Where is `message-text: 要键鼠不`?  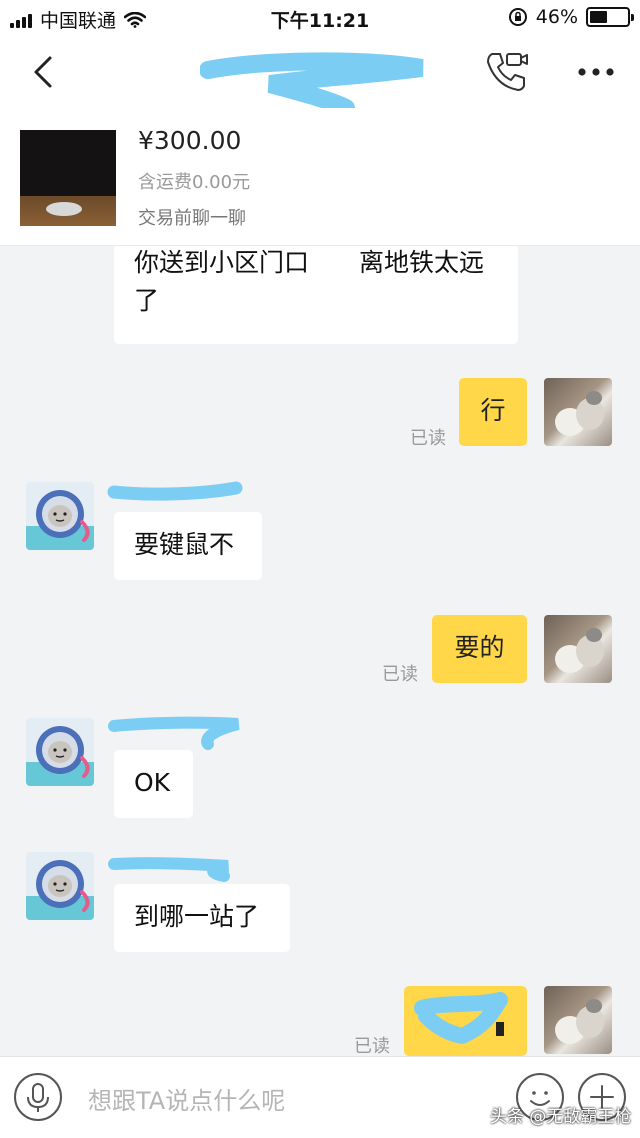 message-text: 要键鼠不 is located at coordinates (184, 544).